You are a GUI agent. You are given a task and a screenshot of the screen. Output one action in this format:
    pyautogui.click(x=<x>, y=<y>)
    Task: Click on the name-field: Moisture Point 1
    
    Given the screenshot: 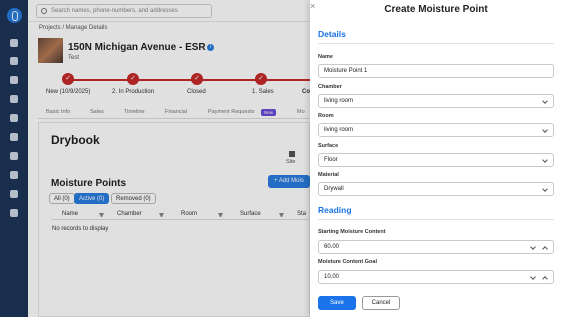 What is the action you would take?
    pyautogui.click(x=436, y=71)
    